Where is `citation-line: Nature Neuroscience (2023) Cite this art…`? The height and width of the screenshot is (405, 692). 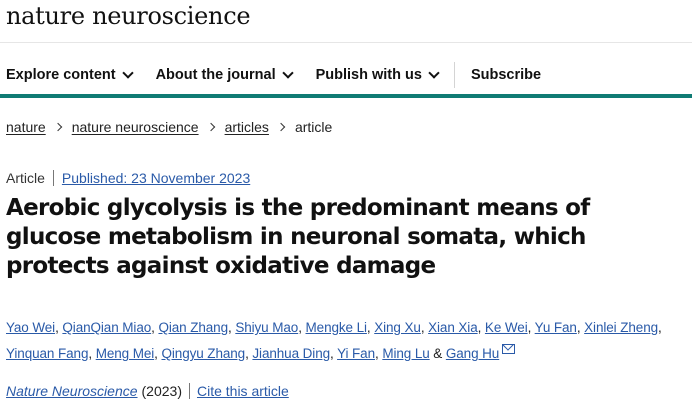 citation-line: Nature Neuroscience (2023) Cite this art… is located at coordinates (147, 391).